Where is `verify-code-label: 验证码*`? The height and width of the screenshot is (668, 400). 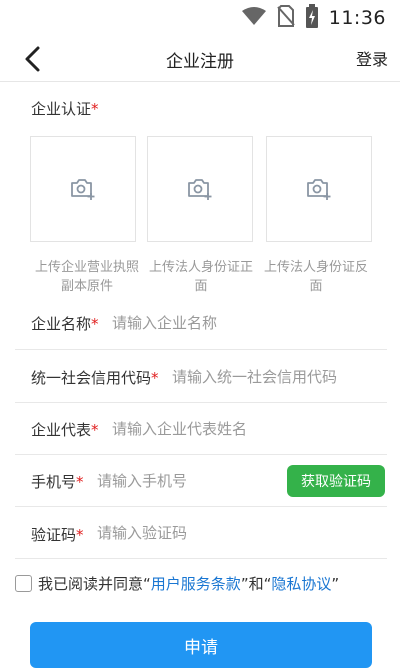 verify-code-label: 验证码* is located at coordinates (57, 534).